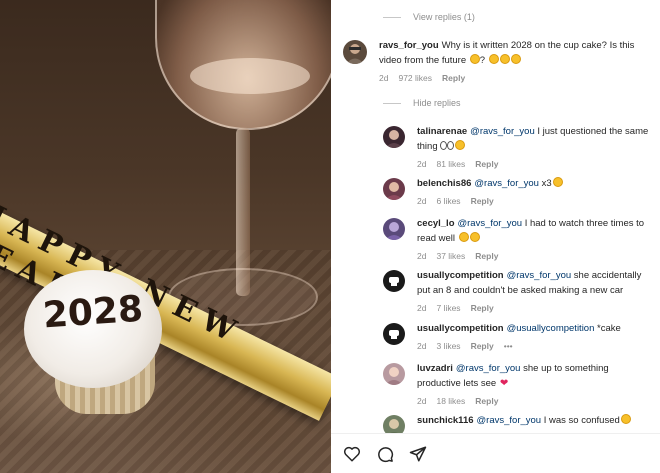  Describe the element at coordinates (533, 308) in the screenshot. I see `comment-meta: 2d 7 likes Reply` at that location.